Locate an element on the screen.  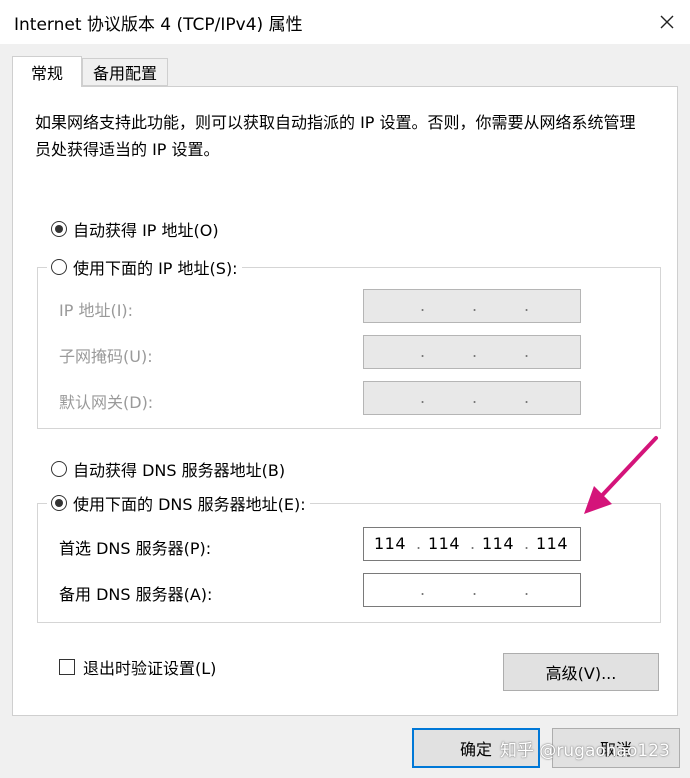
preferred-dns-label: 首选 DNS 服务器(P): is located at coordinates (135, 548).